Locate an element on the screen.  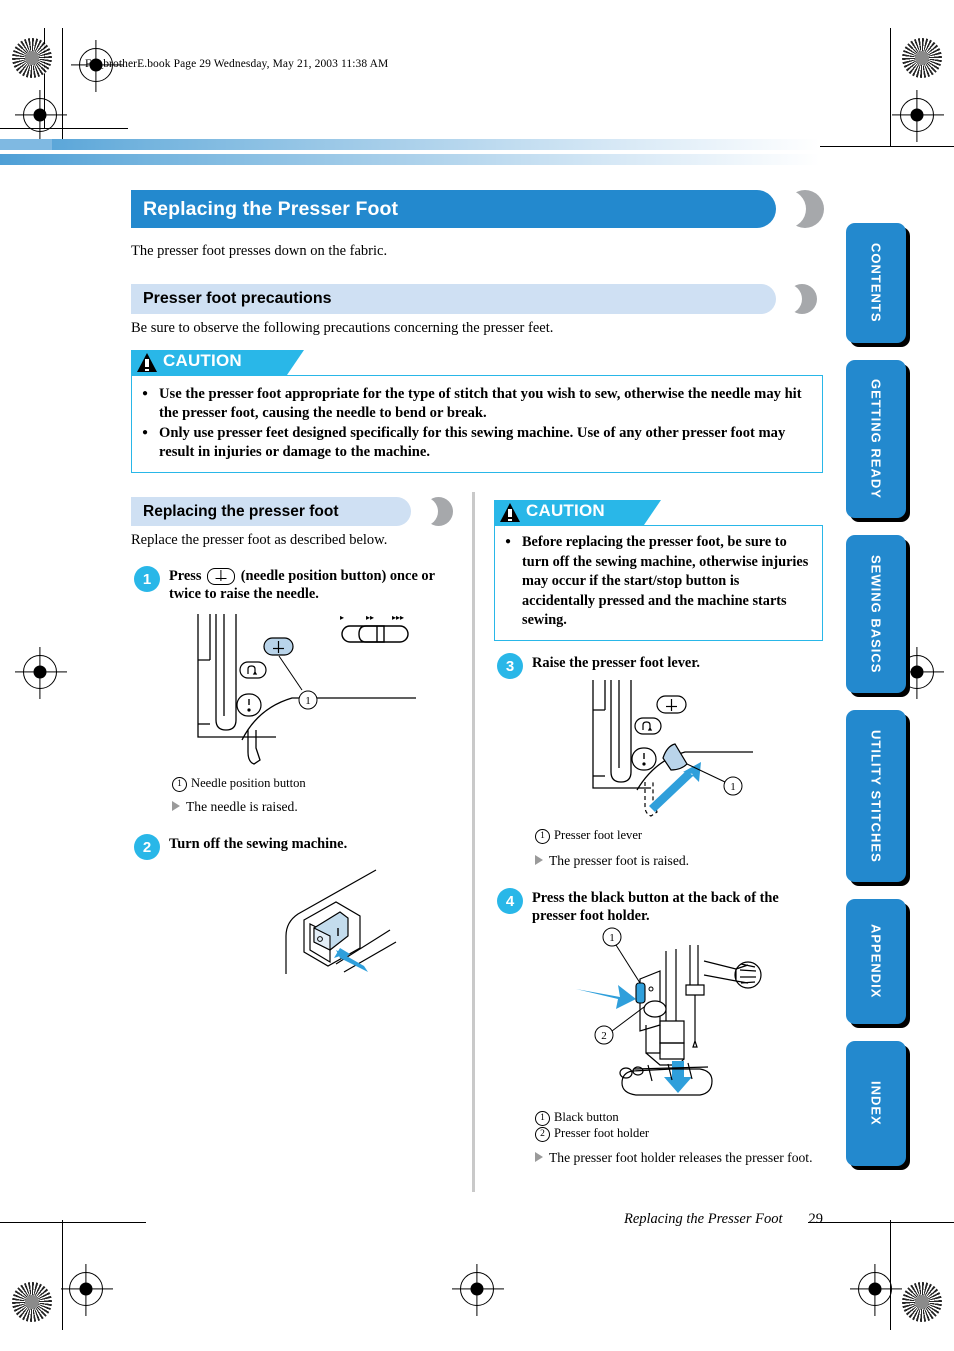
step-2-number: 2 is located at coordinates (147, 847).